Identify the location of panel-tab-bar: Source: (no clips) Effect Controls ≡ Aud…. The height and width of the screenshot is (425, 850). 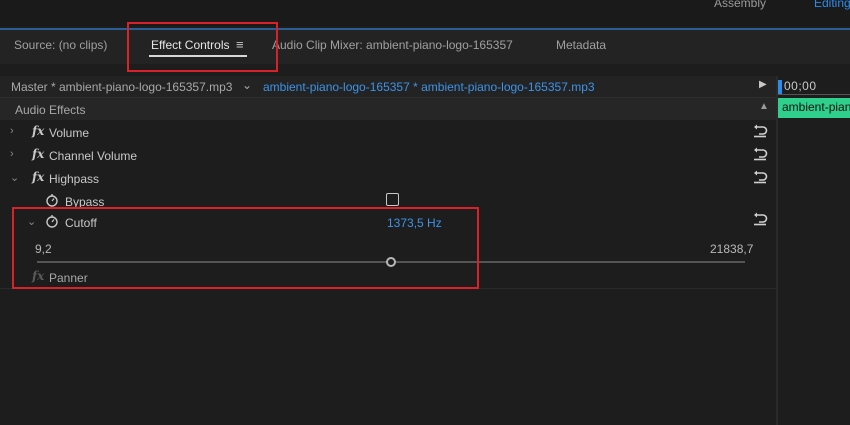
(425, 47).